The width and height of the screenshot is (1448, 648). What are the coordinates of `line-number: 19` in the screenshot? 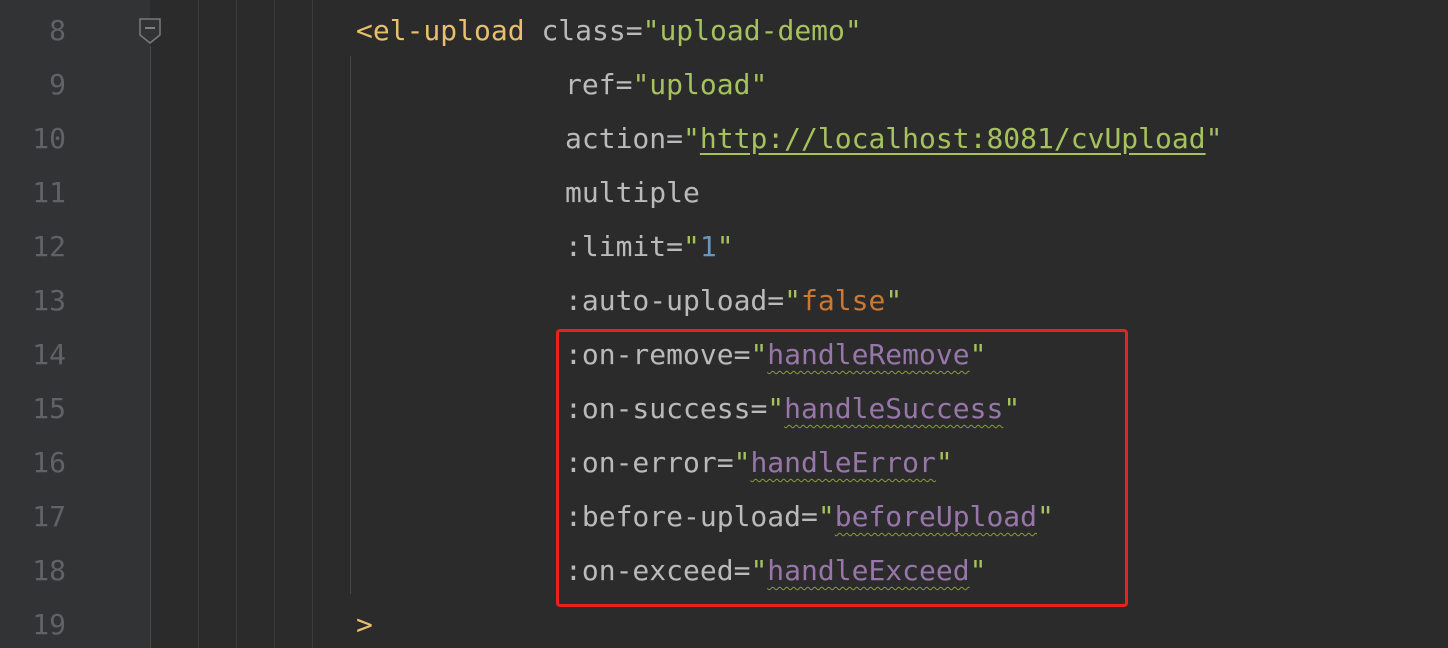 It's located at (49, 624).